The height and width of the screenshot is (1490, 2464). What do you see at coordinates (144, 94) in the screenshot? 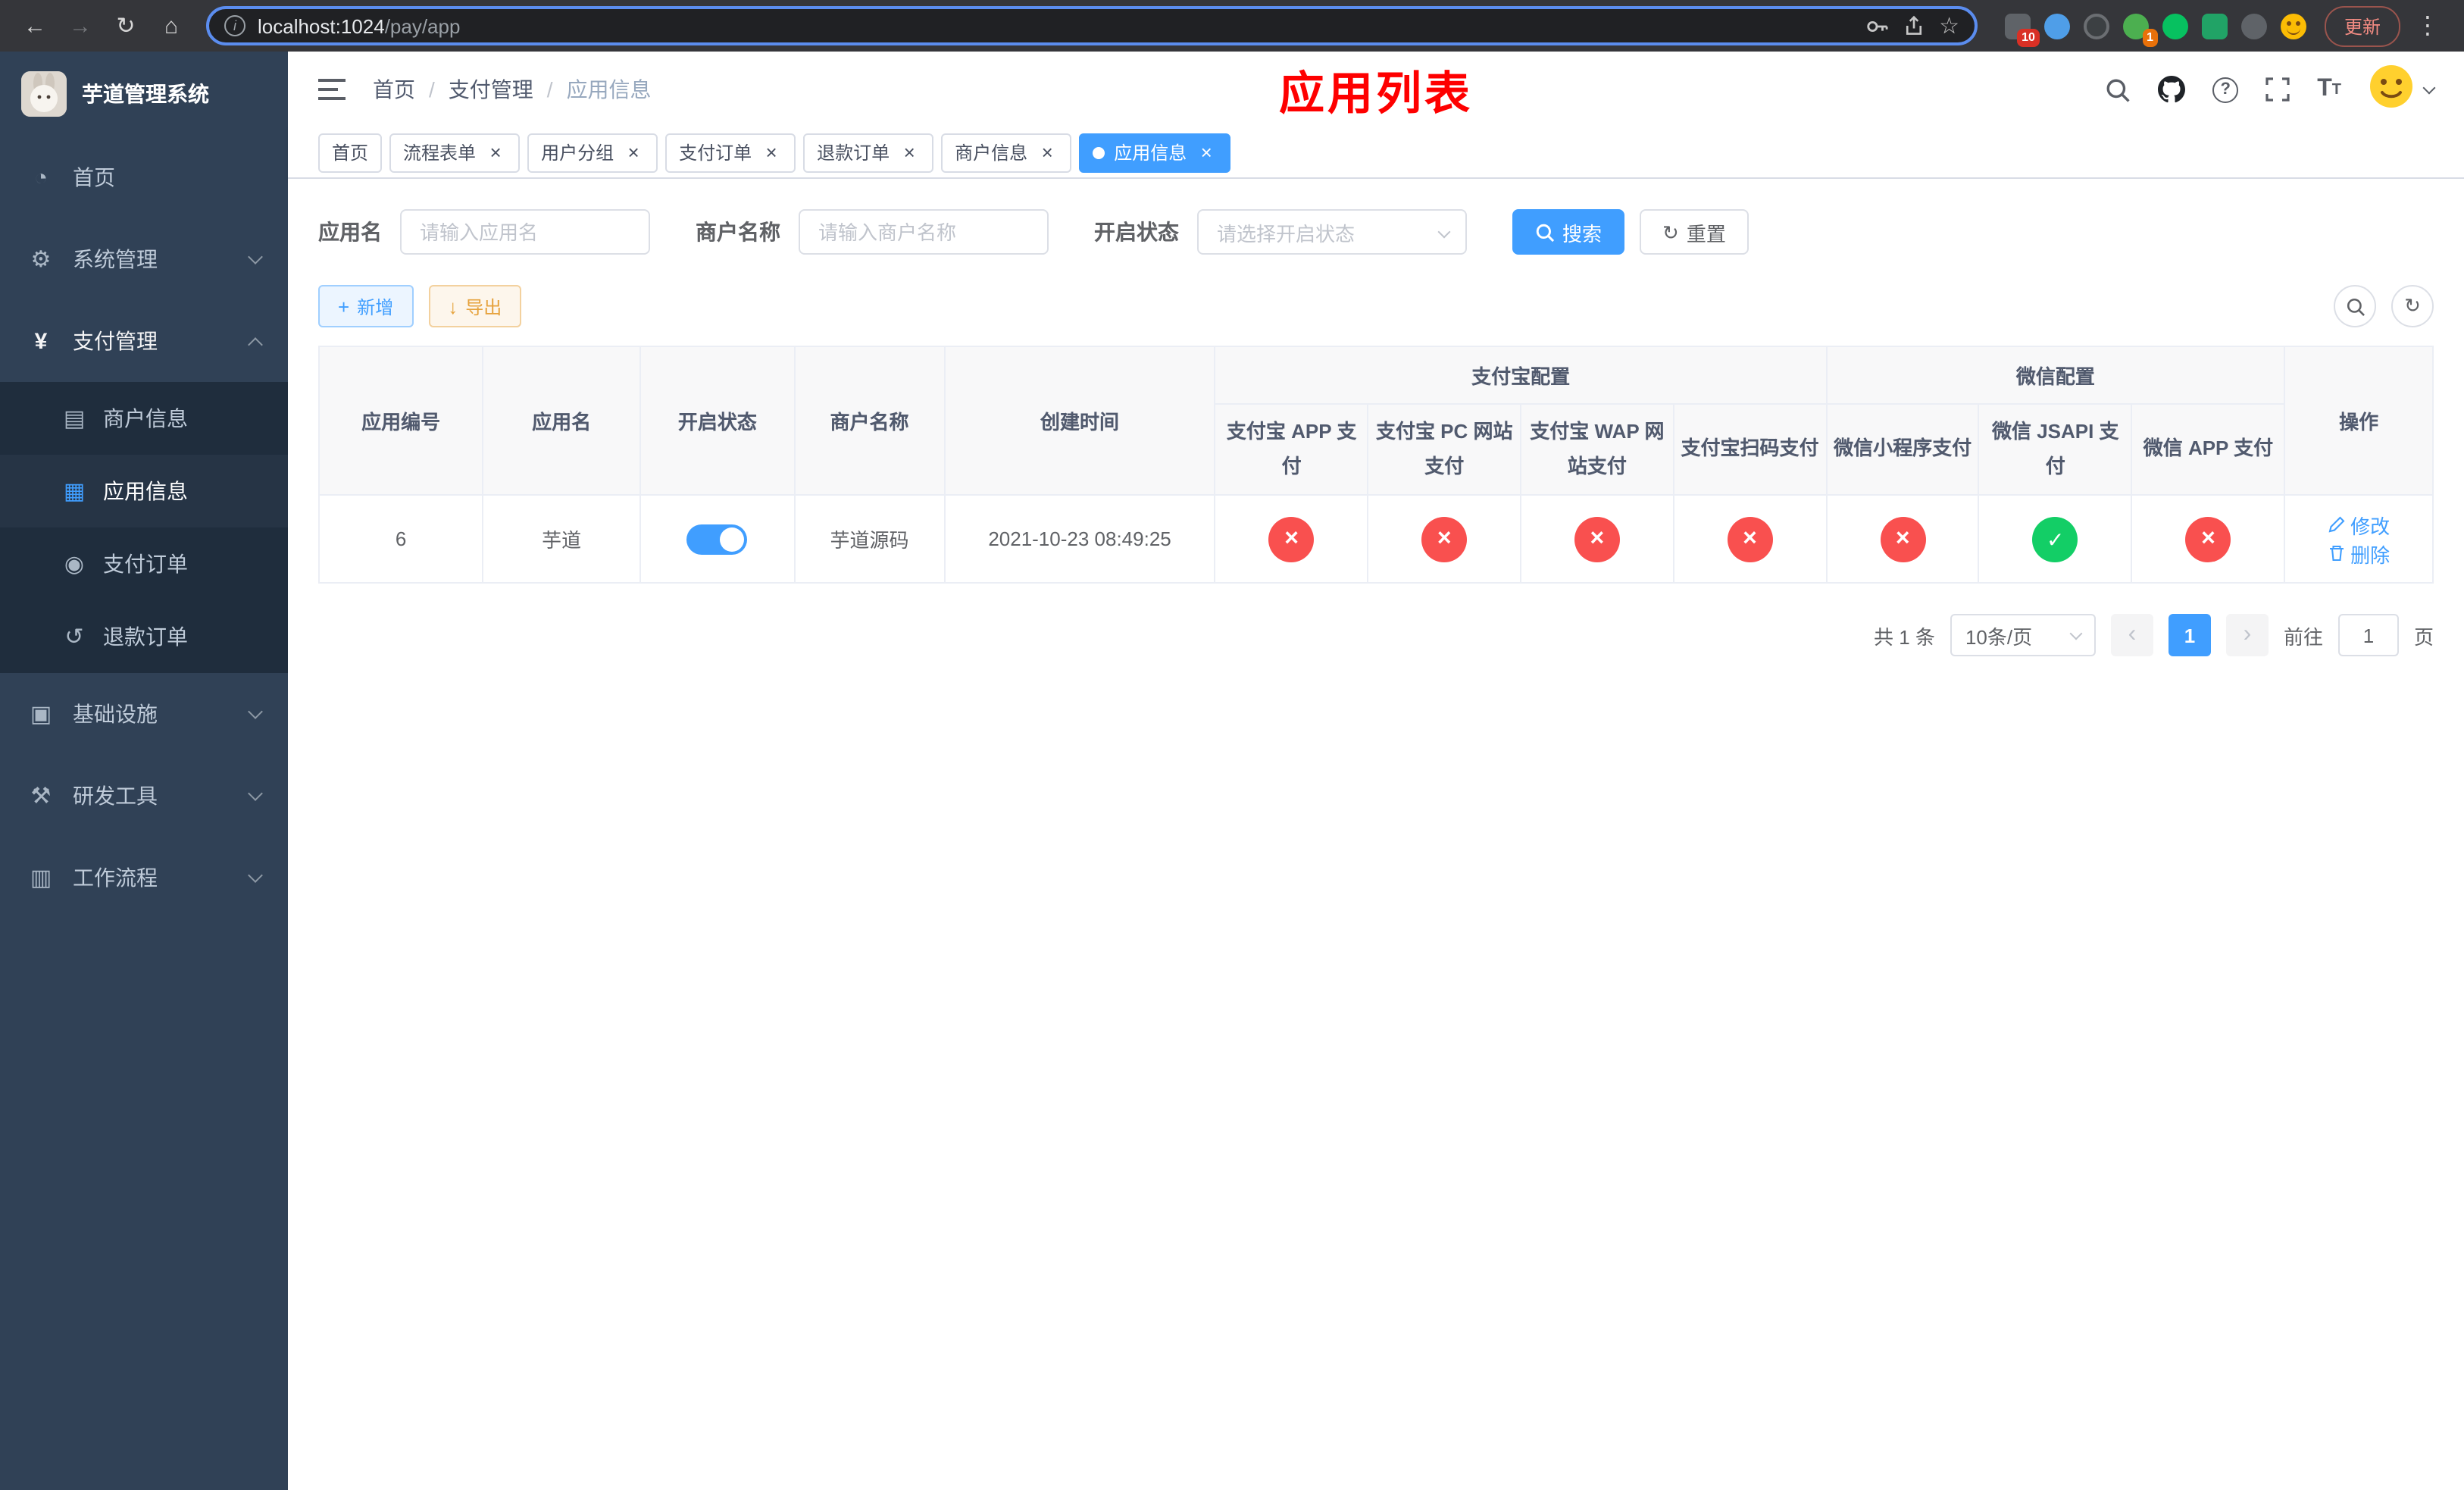
I see `sidebar-logo: 芋道管理系统` at bounding box center [144, 94].